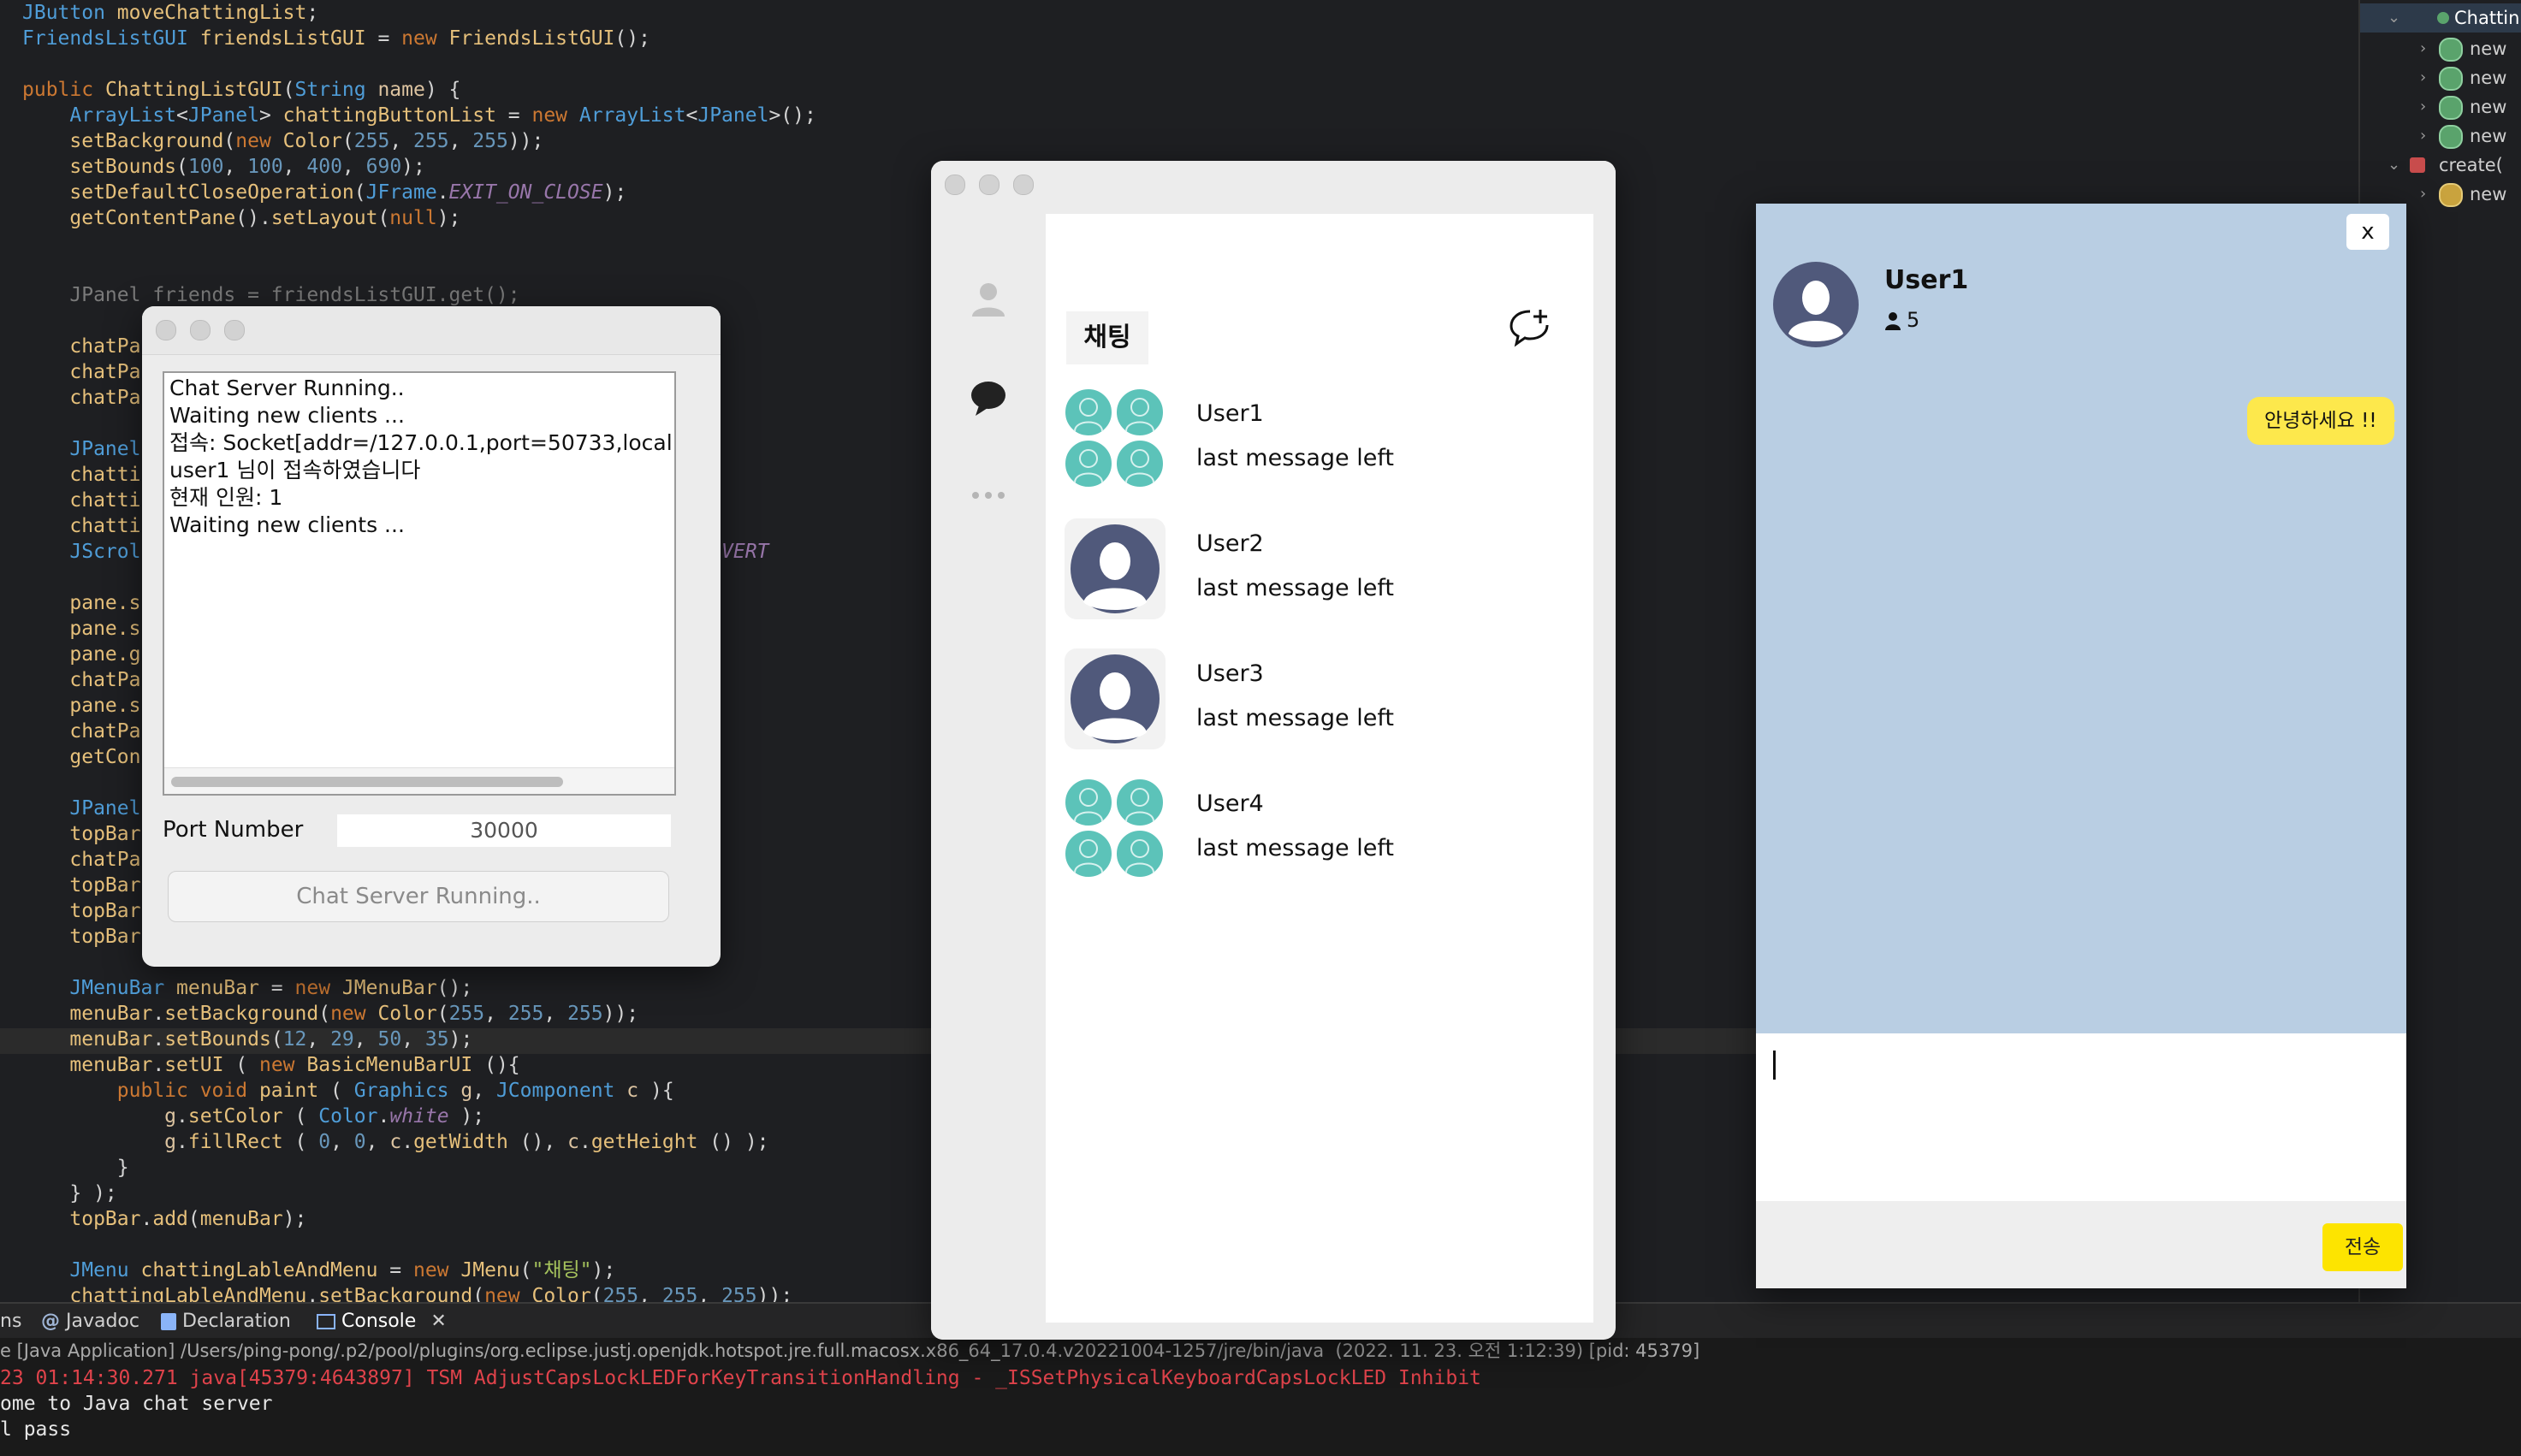 The width and height of the screenshot is (2521, 1456). Describe the element at coordinates (226, 1322) in the screenshot. I see `tab-declaration: Declaration` at that location.